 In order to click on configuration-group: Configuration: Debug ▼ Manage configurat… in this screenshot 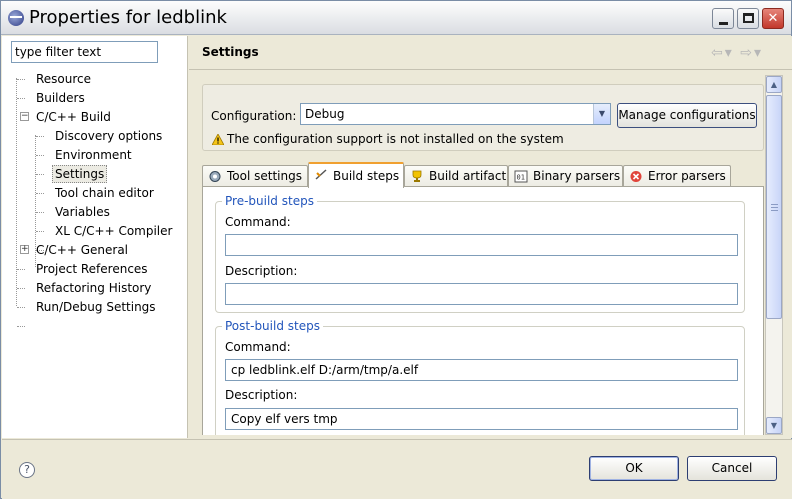, I will do `click(483, 117)`.